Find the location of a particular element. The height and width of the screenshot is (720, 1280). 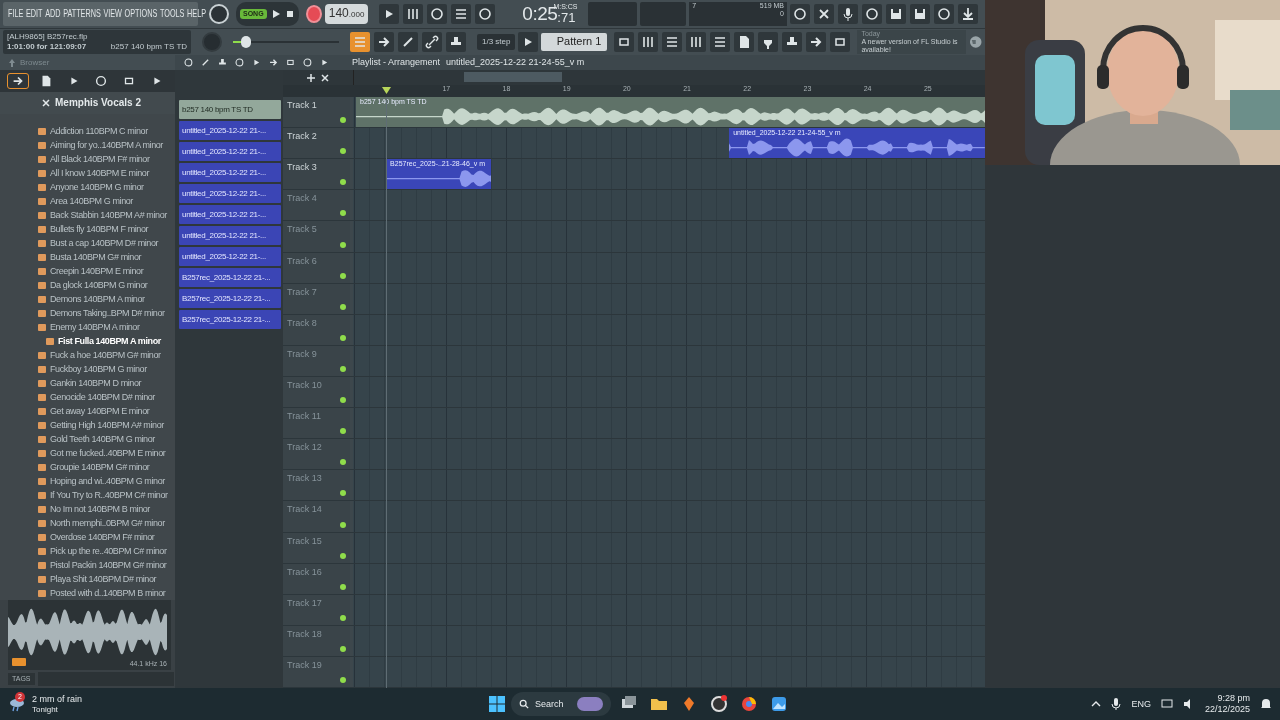

overview-scrollbar-thumb is located at coordinates (513, 77).